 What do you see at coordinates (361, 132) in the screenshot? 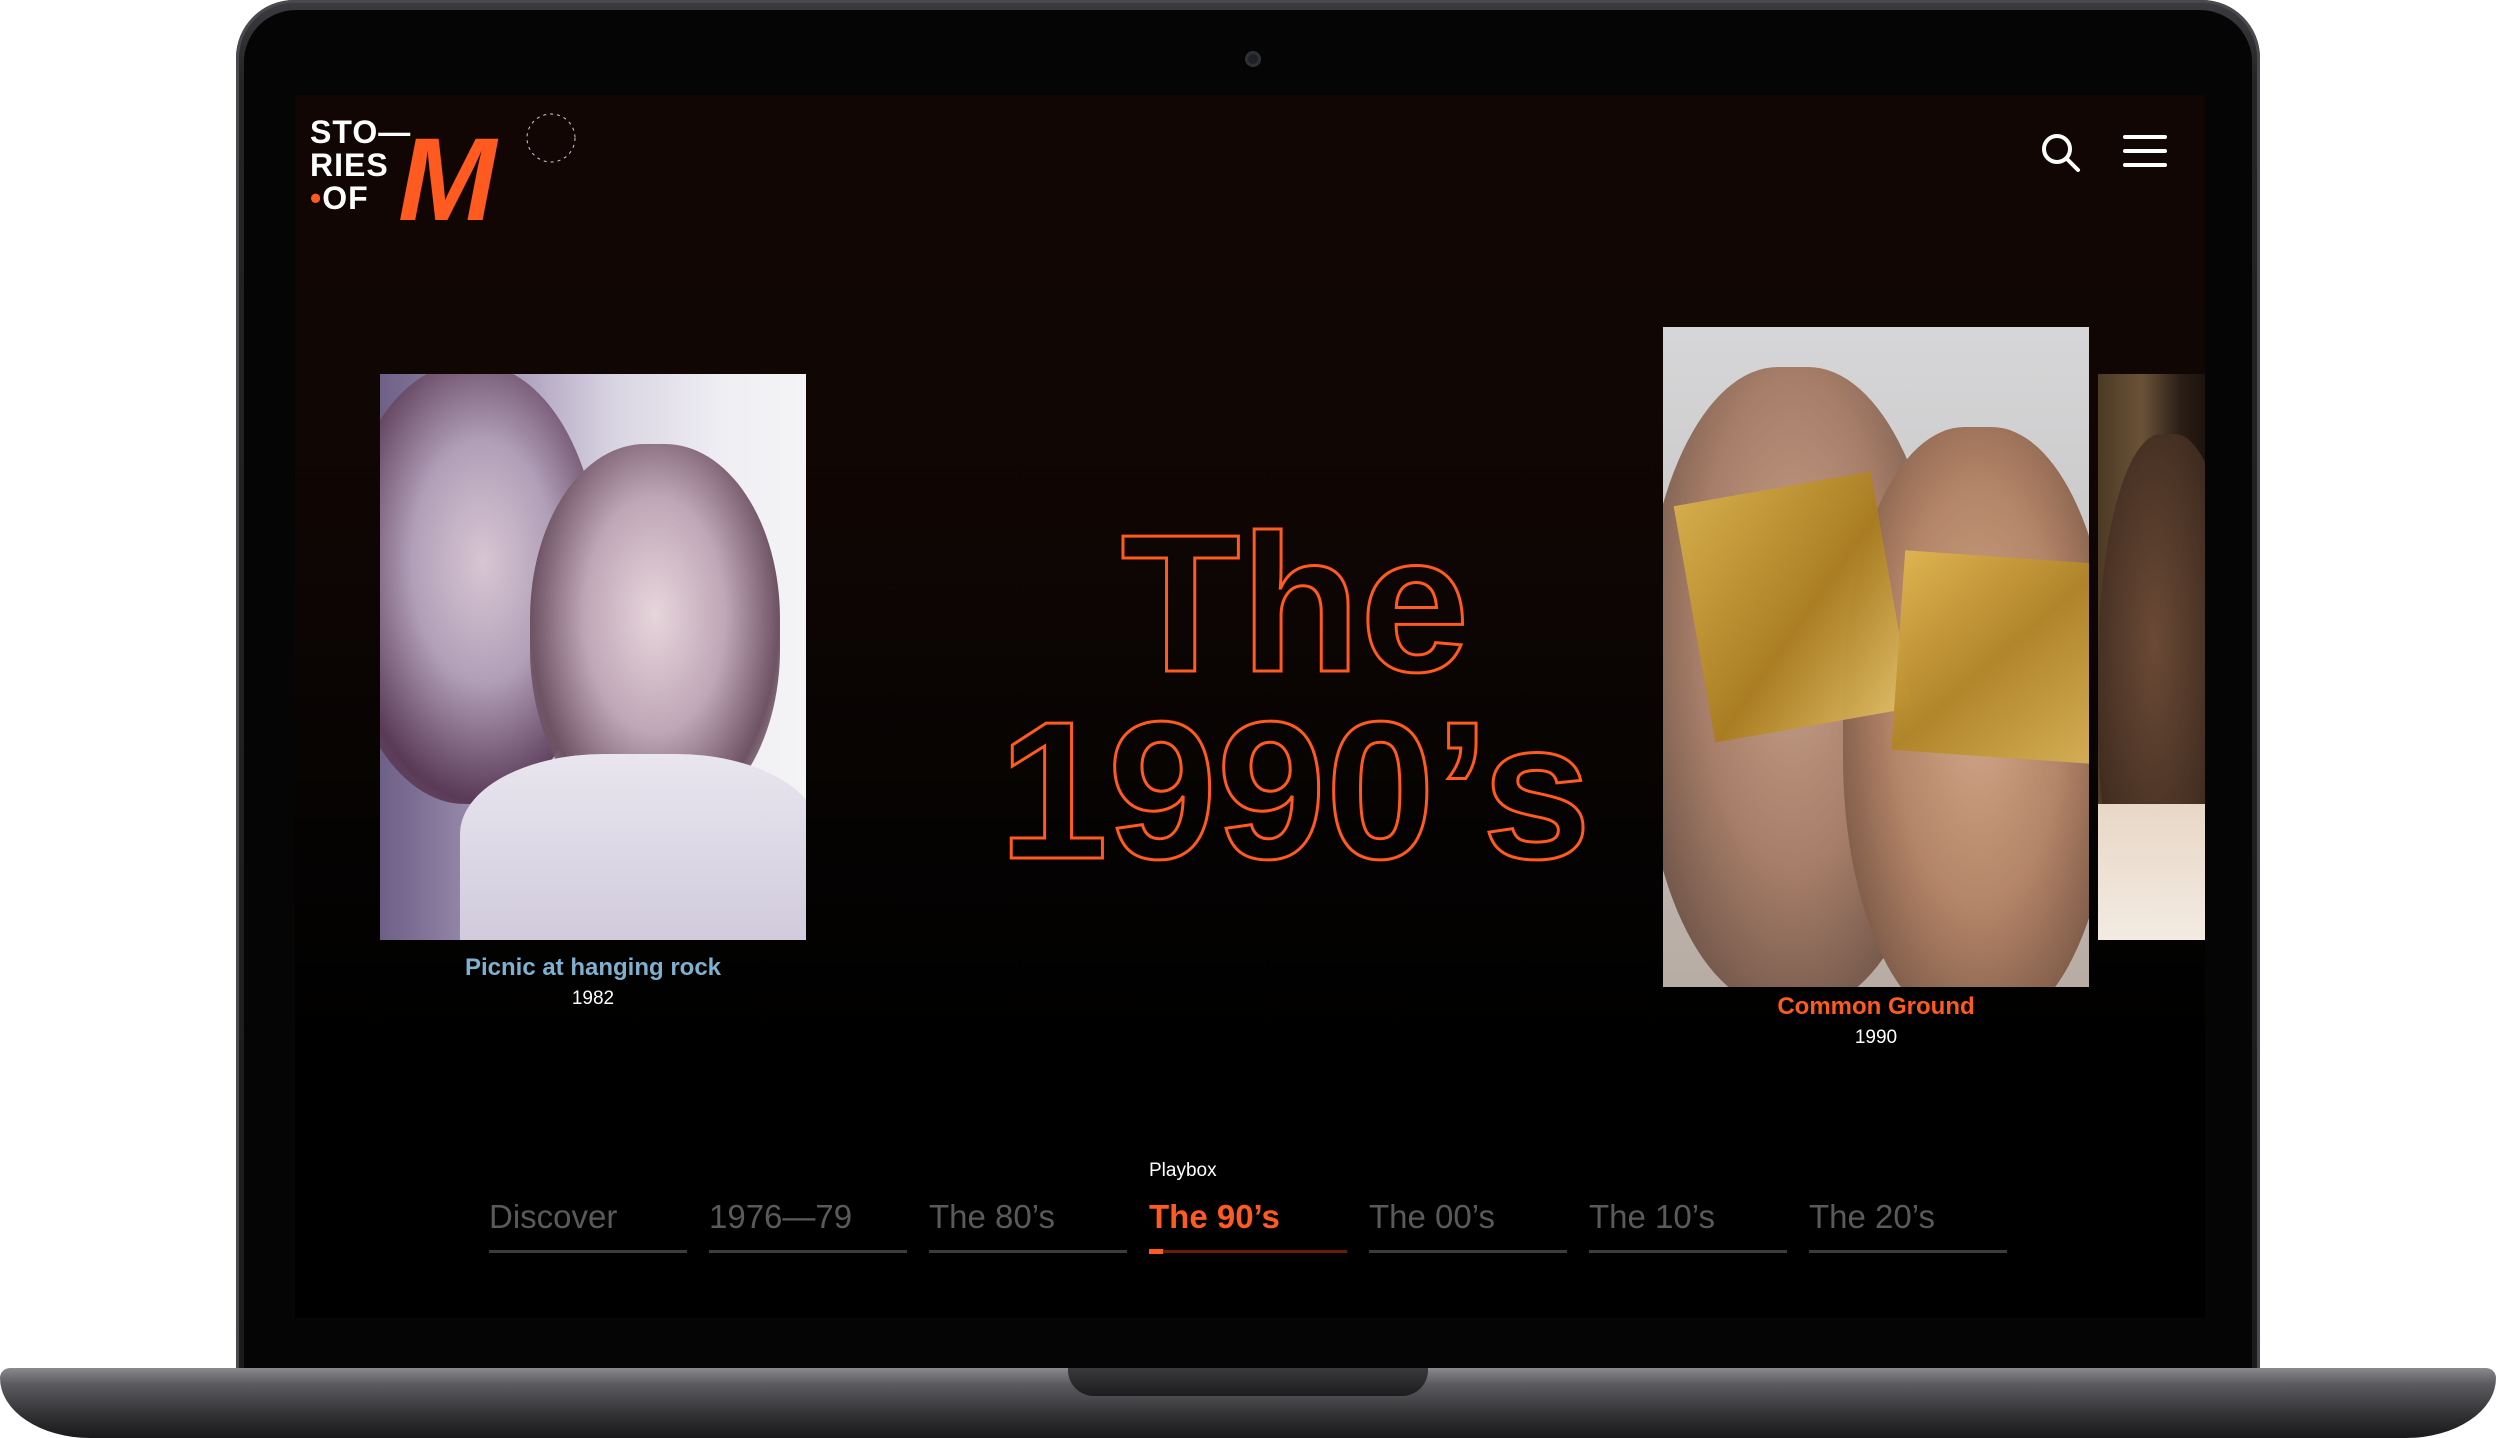
I see `logo-line-1: STO—` at bounding box center [361, 132].